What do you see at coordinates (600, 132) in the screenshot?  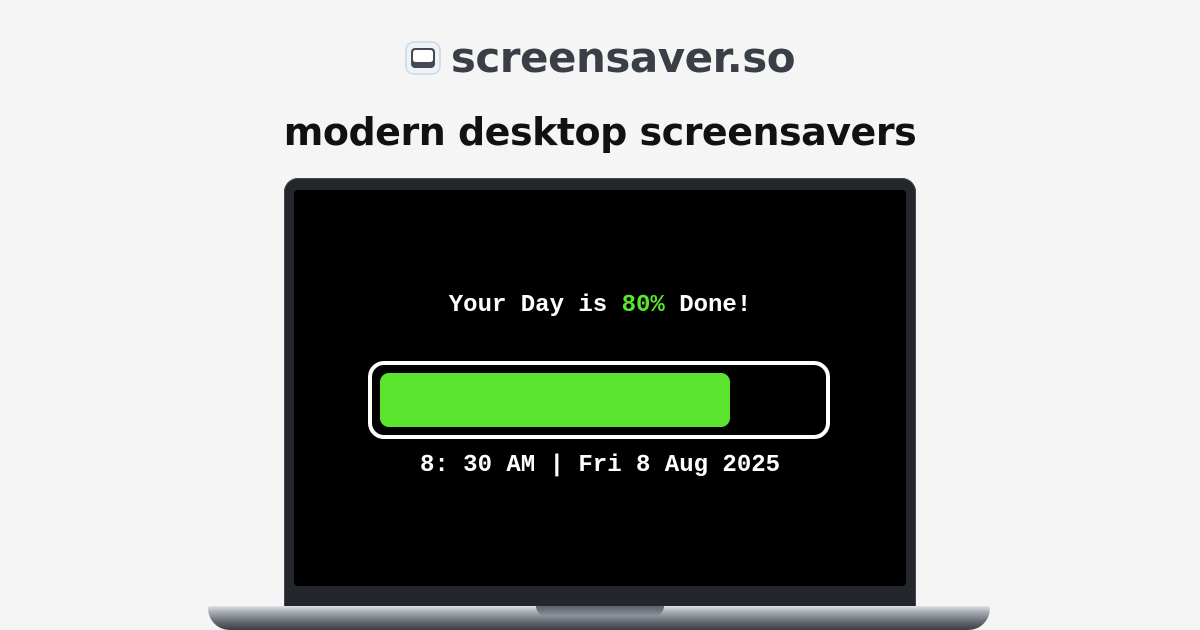 I see `tagline: modern desktop screensavers` at bounding box center [600, 132].